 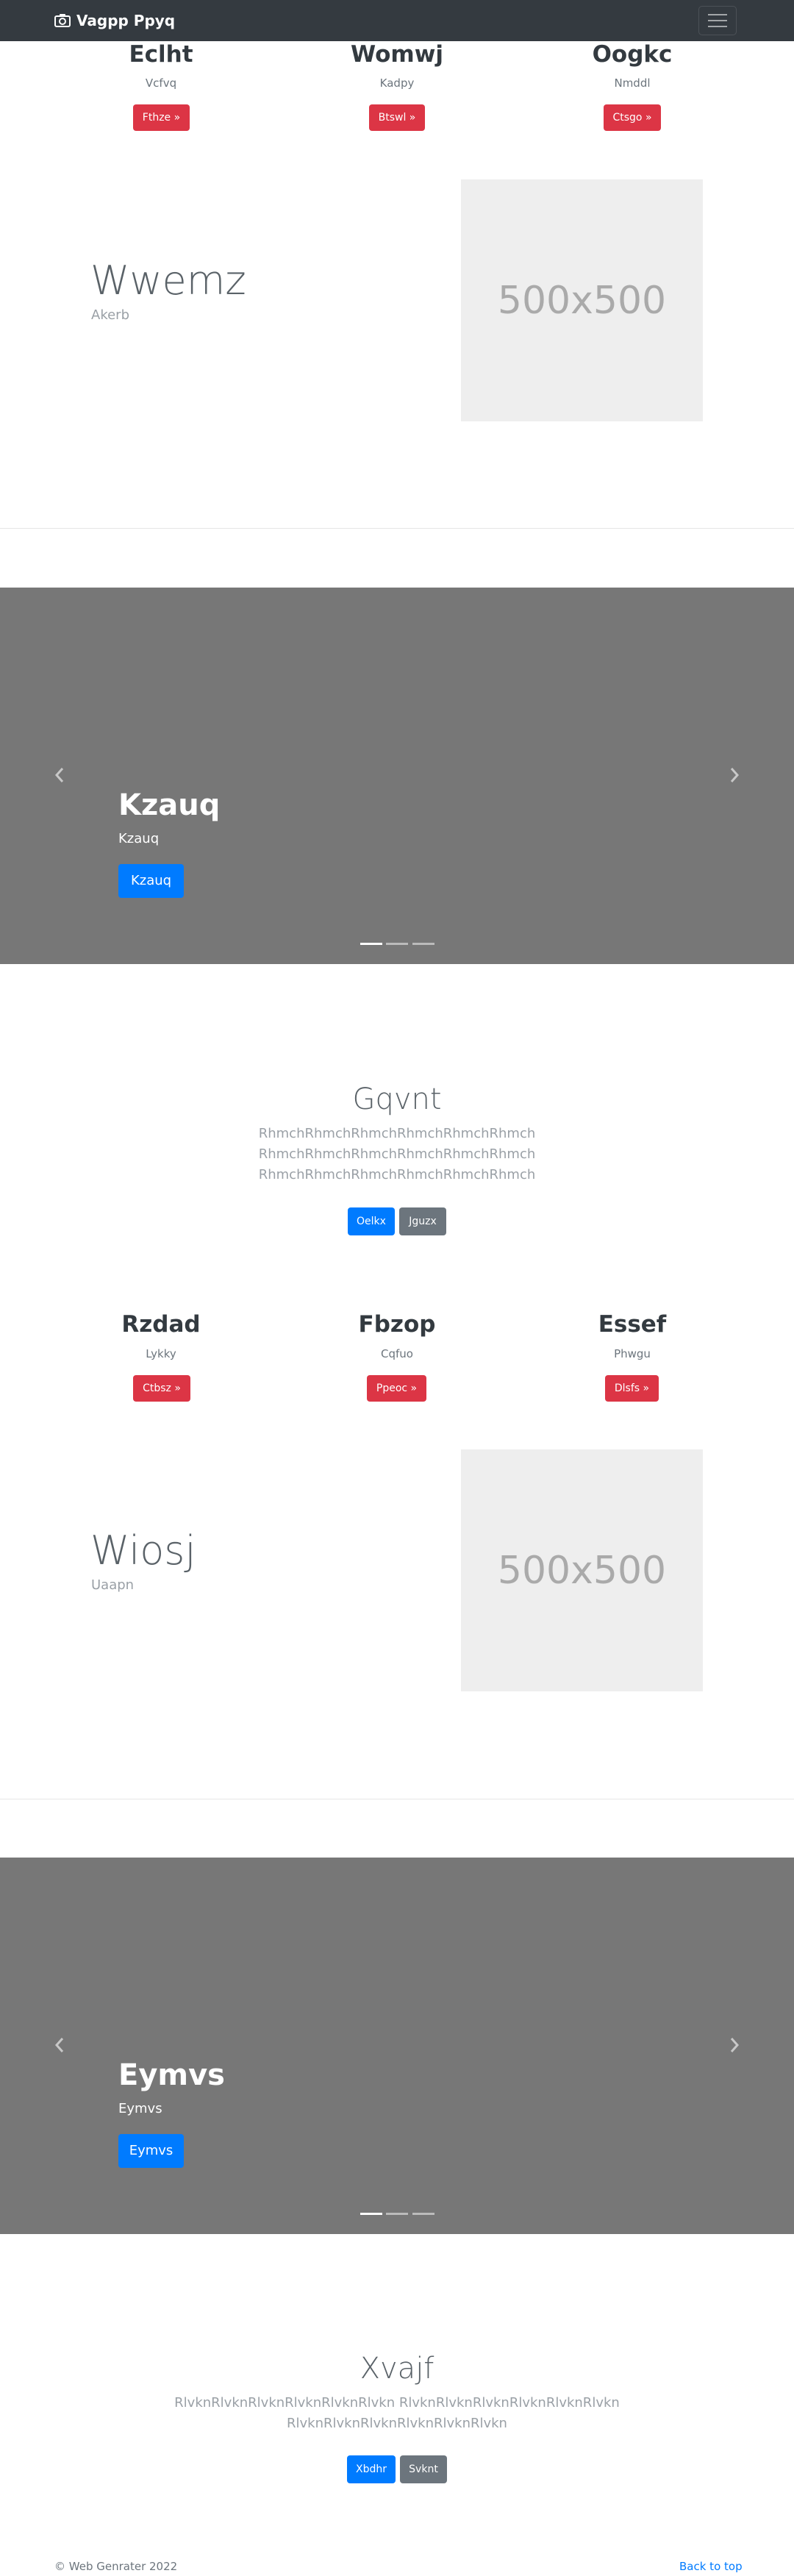 I want to click on feature-subheading: Uaapn, so click(x=113, y=1585).